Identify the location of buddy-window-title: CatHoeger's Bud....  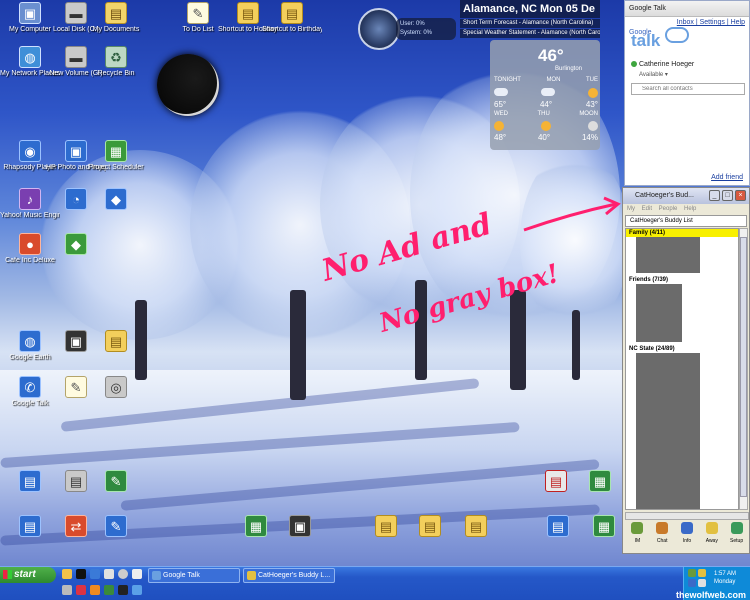
(664, 195).